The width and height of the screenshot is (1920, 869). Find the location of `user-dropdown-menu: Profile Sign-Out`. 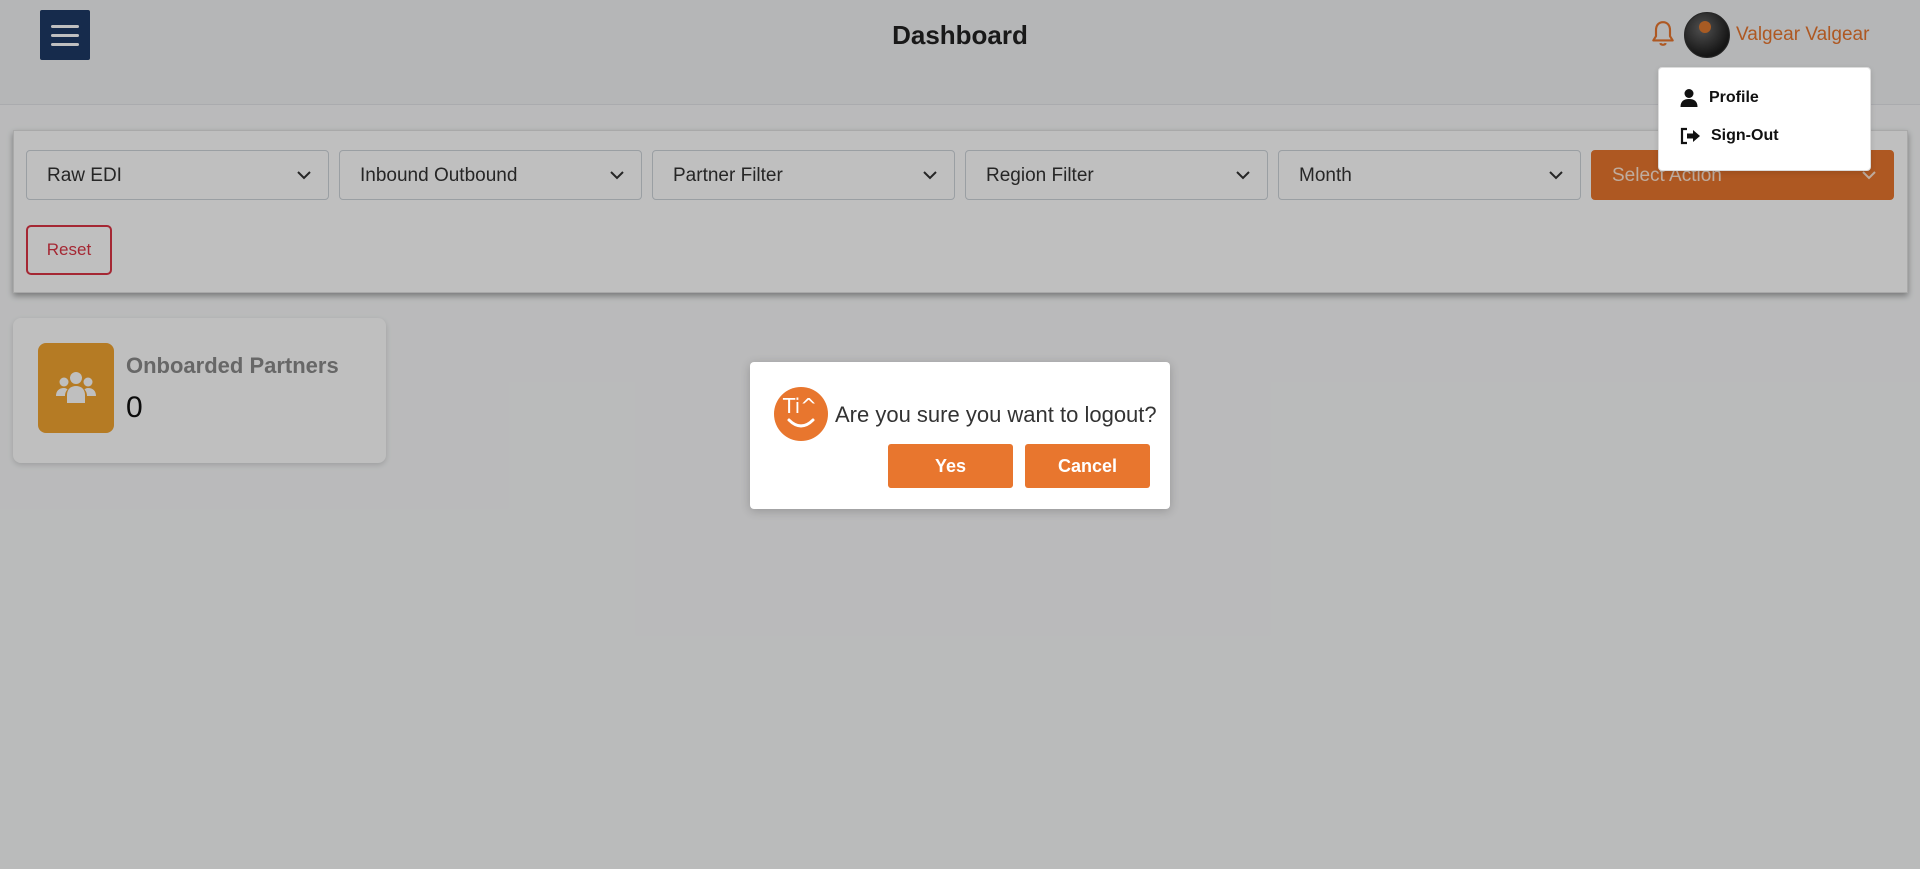

user-dropdown-menu: Profile Sign-Out is located at coordinates (1764, 119).